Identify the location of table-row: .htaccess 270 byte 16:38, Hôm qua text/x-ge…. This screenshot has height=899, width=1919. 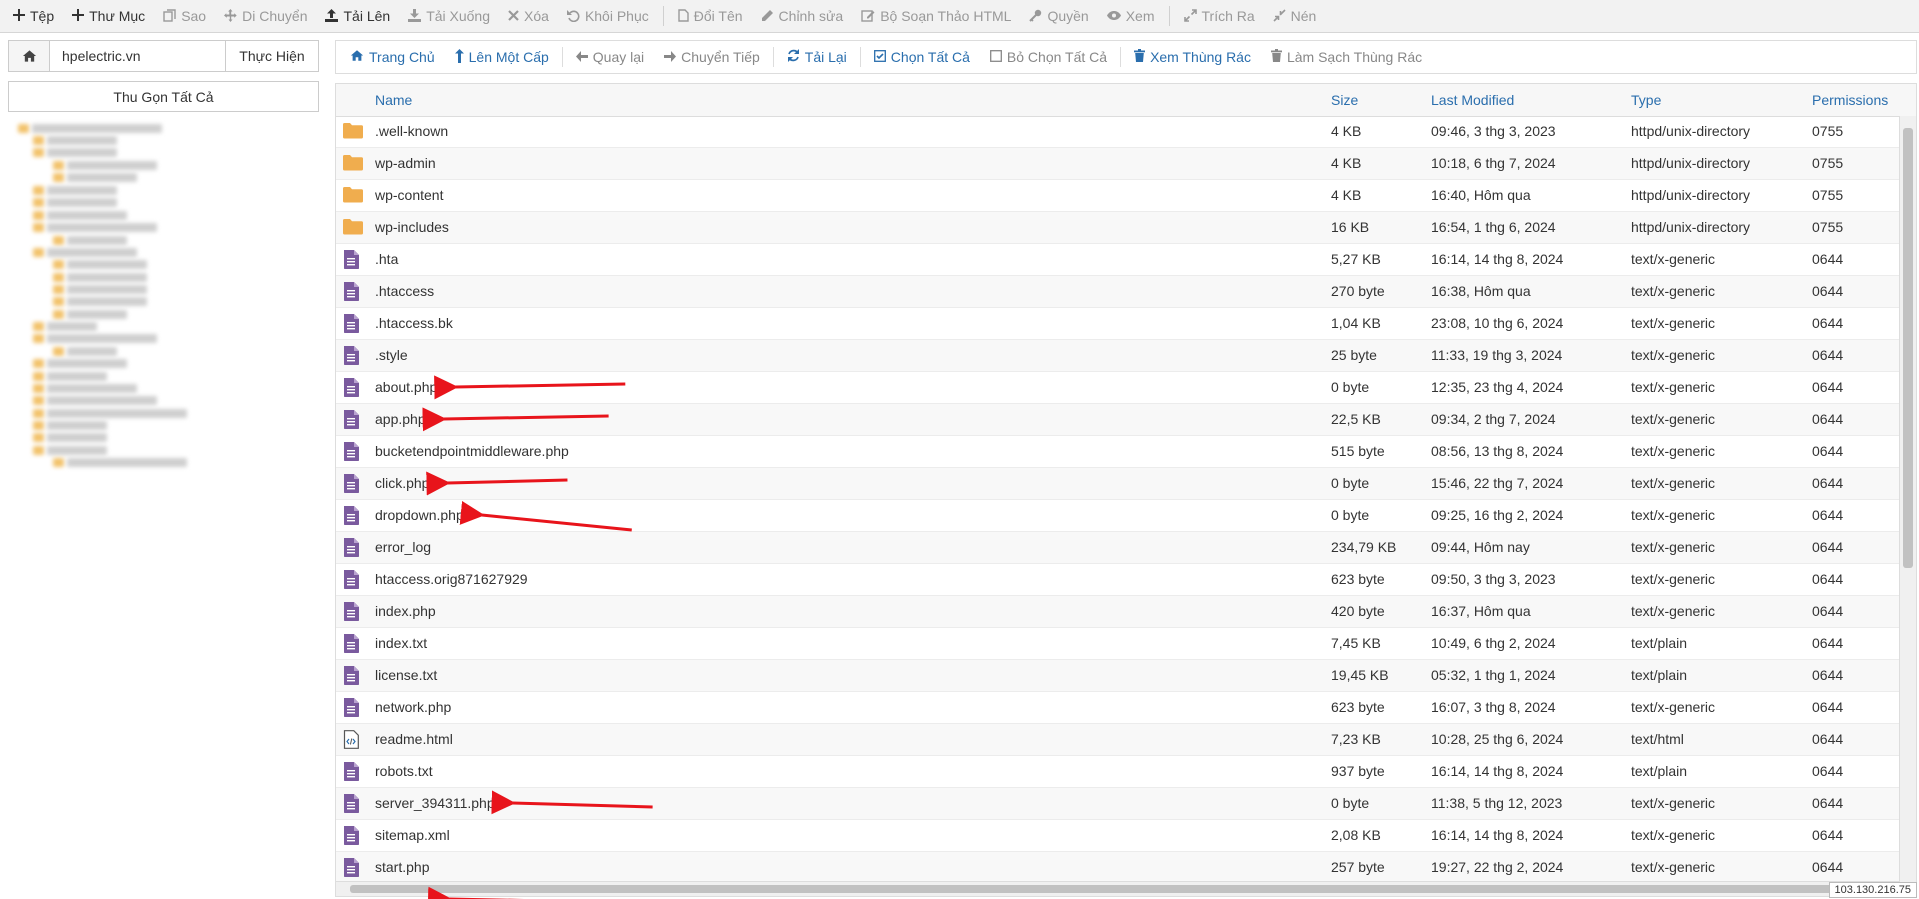
(1118, 292).